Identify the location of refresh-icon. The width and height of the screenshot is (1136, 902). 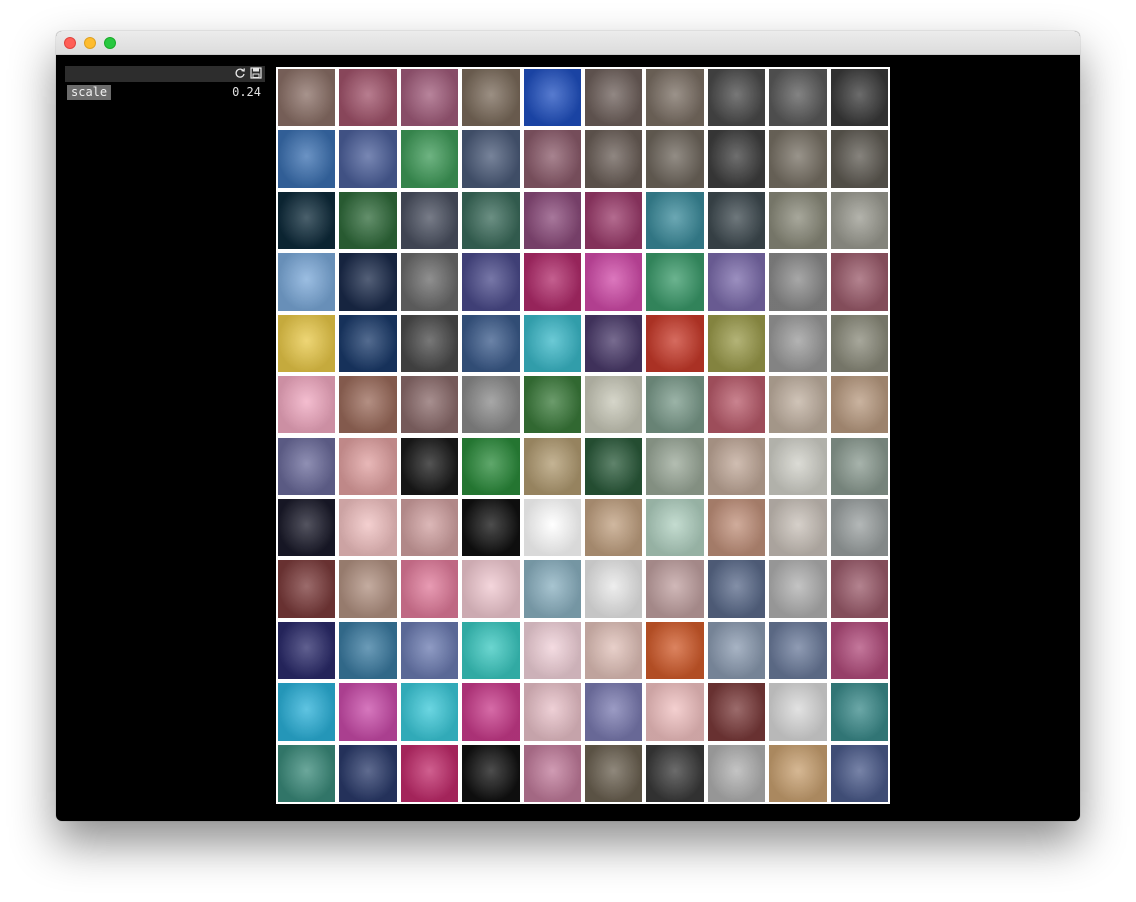
(240, 73).